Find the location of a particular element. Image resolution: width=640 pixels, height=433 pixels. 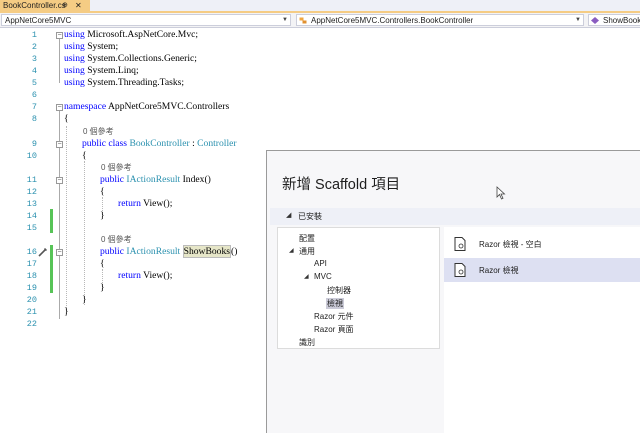

close-icon: ✕ is located at coordinates (78, 5).